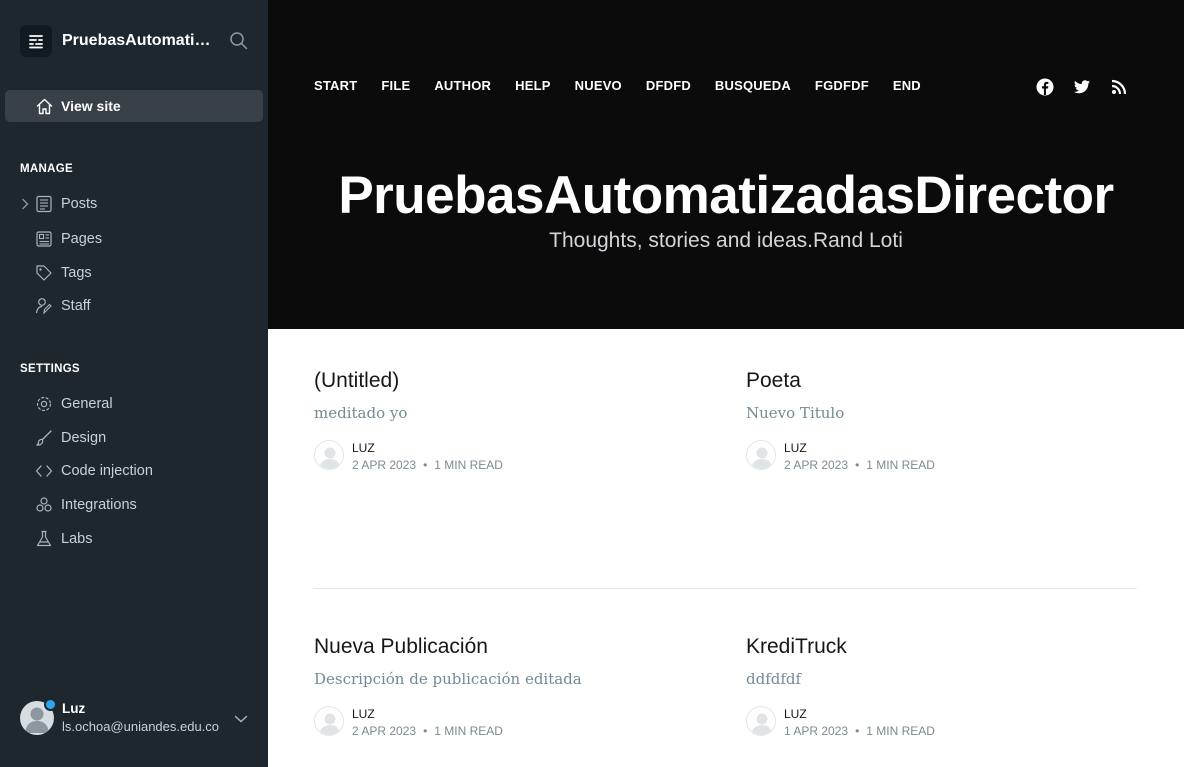 The image size is (1184, 767). I want to click on twitter-icon, so click(1082, 87).